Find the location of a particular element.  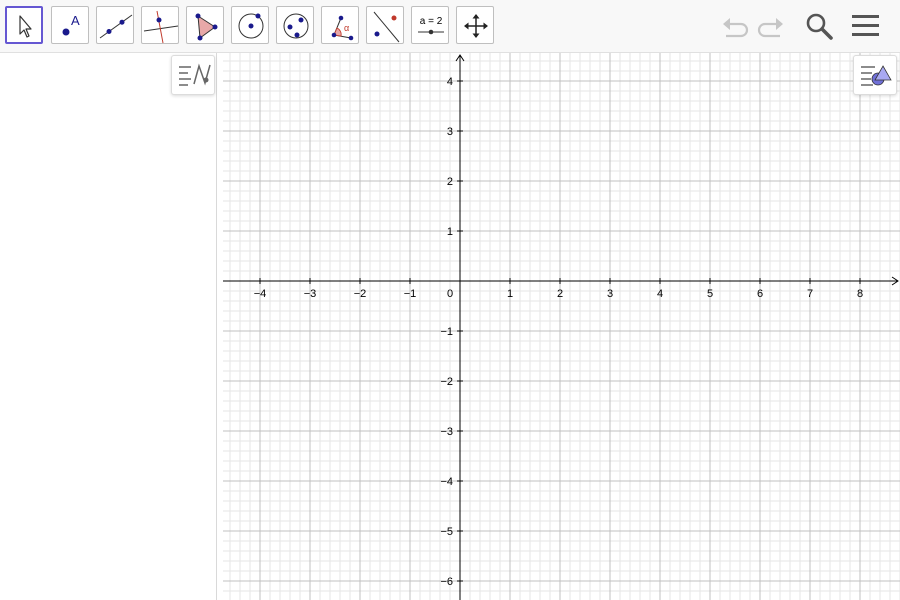

circle-tool-button is located at coordinates (250, 25).